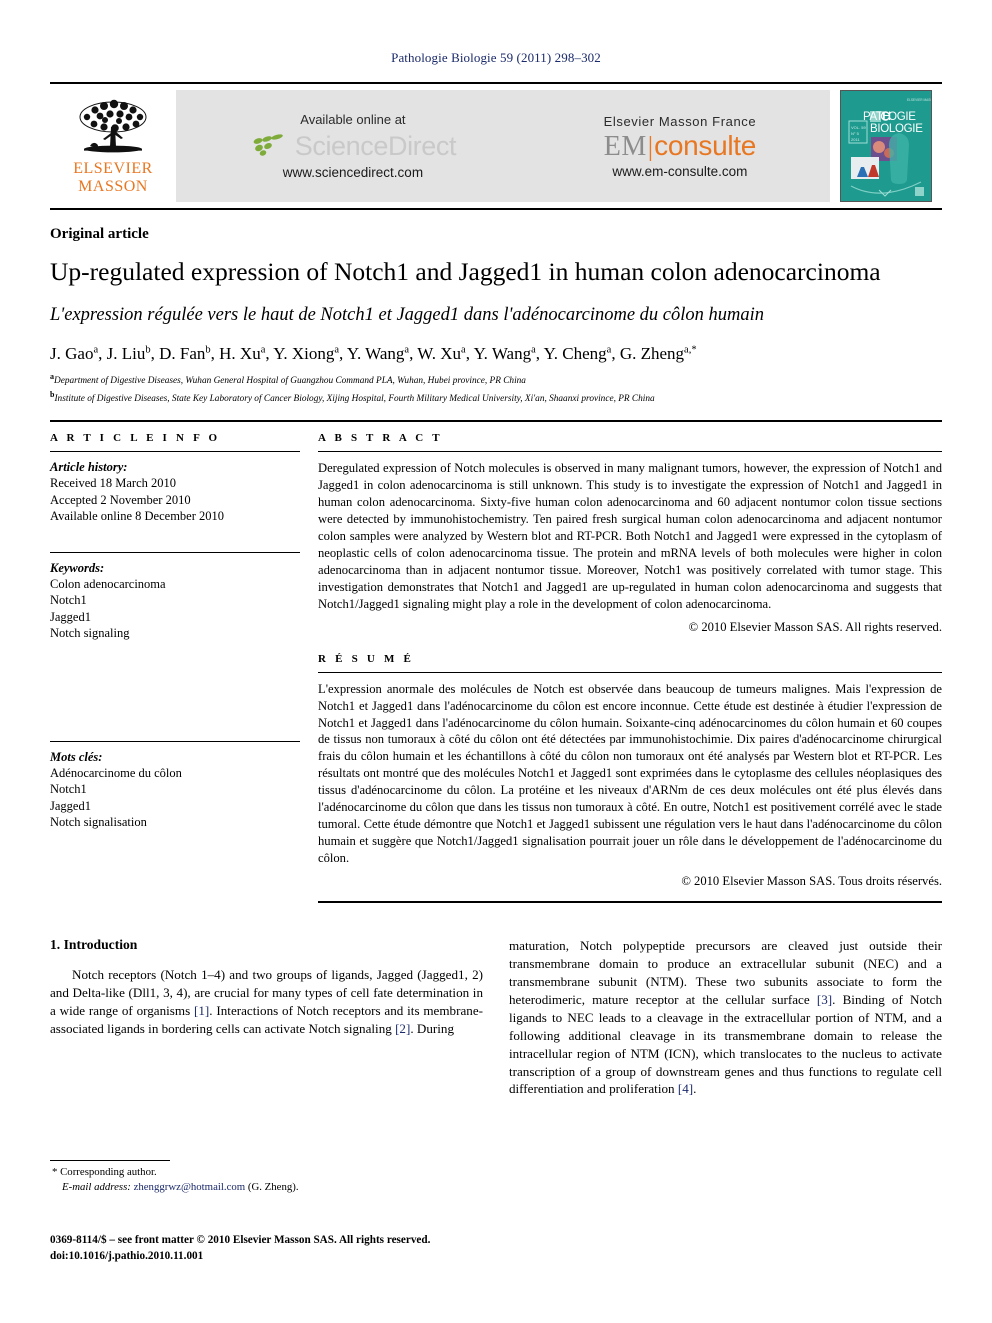  What do you see at coordinates (94, 944) in the screenshot?
I see `section-heading-introduction: 1. Introduction` at bounding box center [94, 944].